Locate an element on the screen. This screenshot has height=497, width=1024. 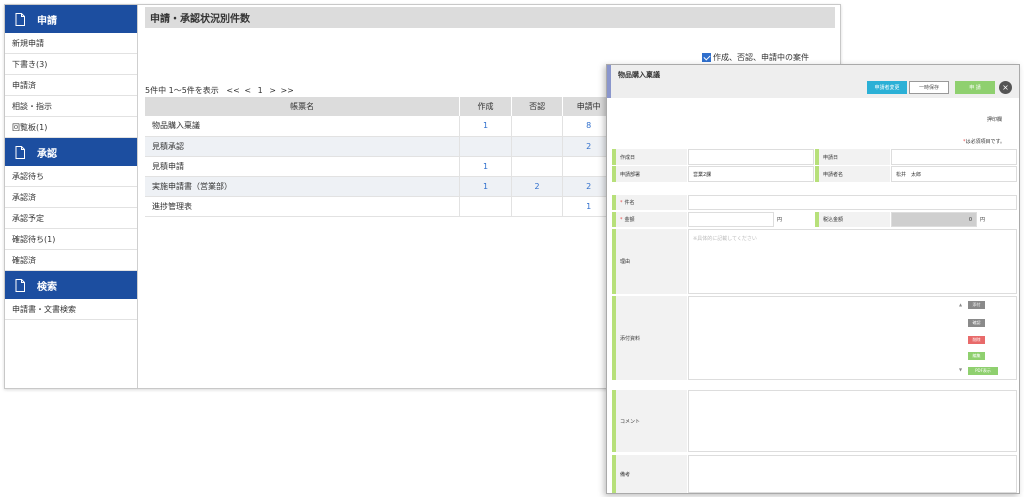
table-row: 物品購入稟議 1 8 is located at coordinates (380, 126).